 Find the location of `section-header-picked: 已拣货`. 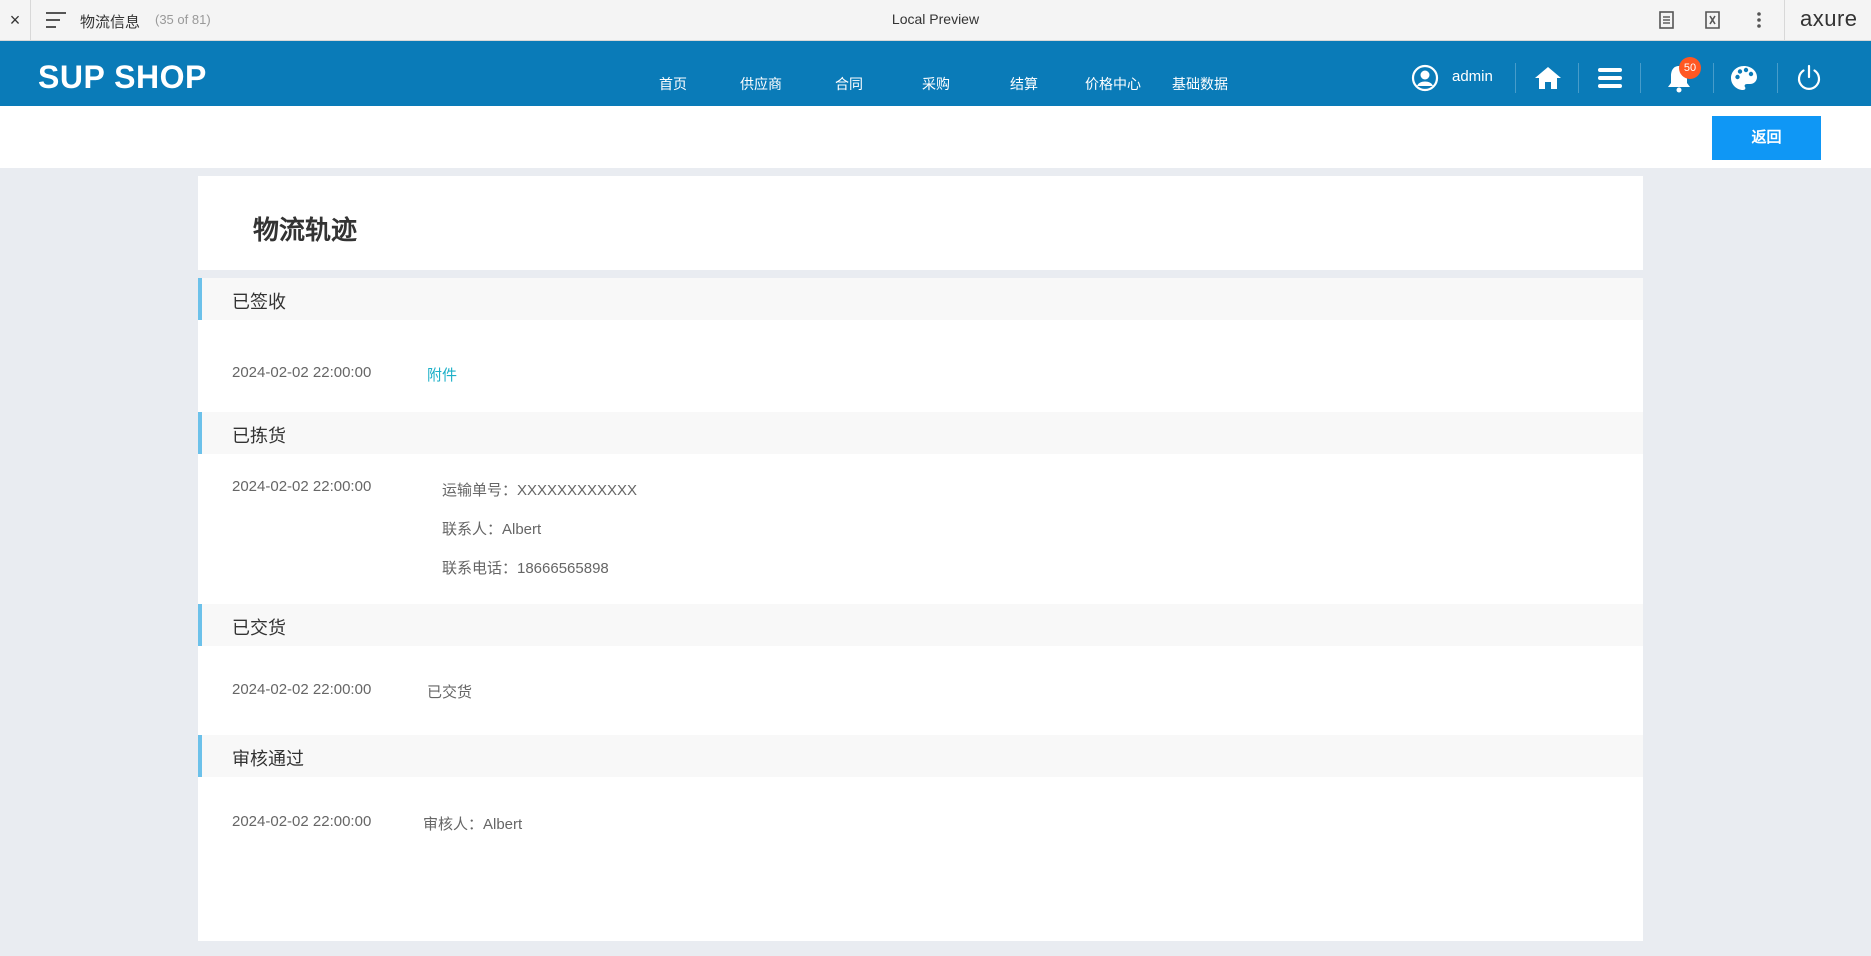

section-header-picked: 已拣货 is located at coordinates (920, 433).